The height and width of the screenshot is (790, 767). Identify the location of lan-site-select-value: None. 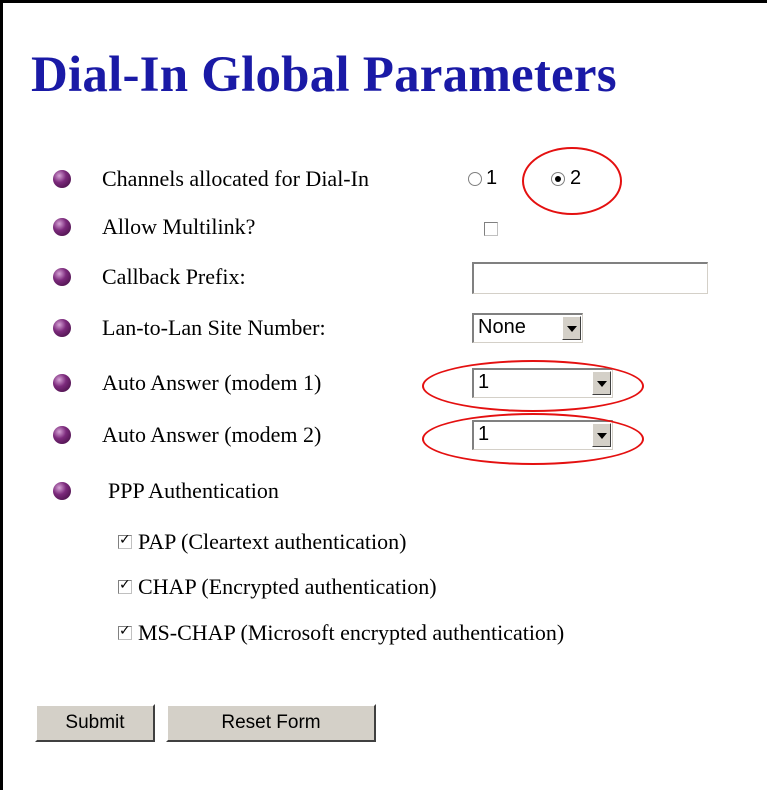
(502, 327).